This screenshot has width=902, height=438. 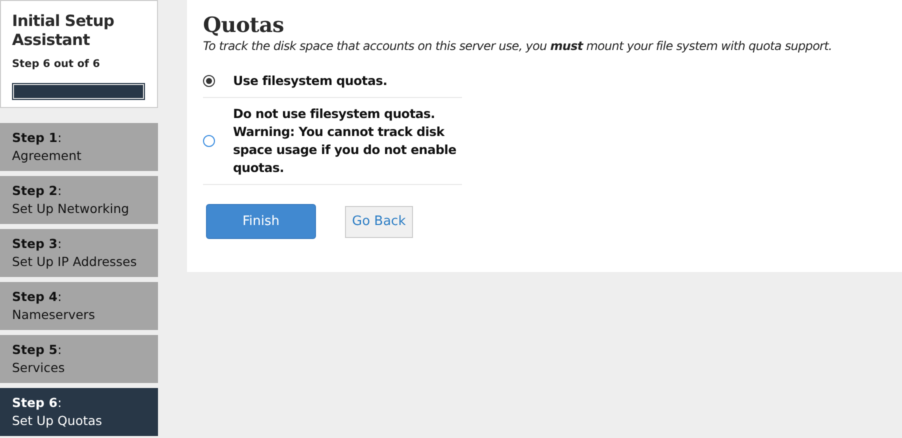 What do you see at coordinates (79, 359) in the screenshot?
I see `step-item: Step 5: Services` at bounding box center [79, 359].